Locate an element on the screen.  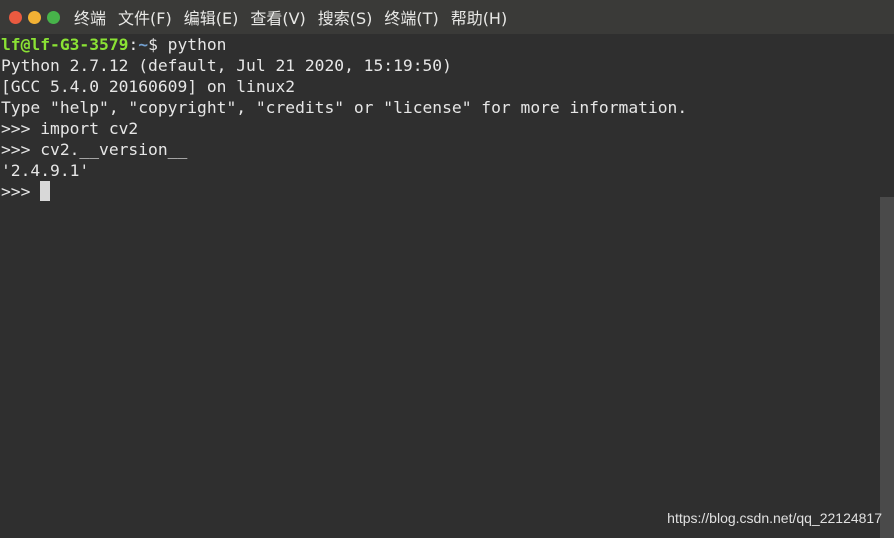
window-titlebar: 终端 文件(F) 编辑(E) 查看(V) 搜索(S) 终端(T) 帮助(H) is located at coordinates (447, 17).